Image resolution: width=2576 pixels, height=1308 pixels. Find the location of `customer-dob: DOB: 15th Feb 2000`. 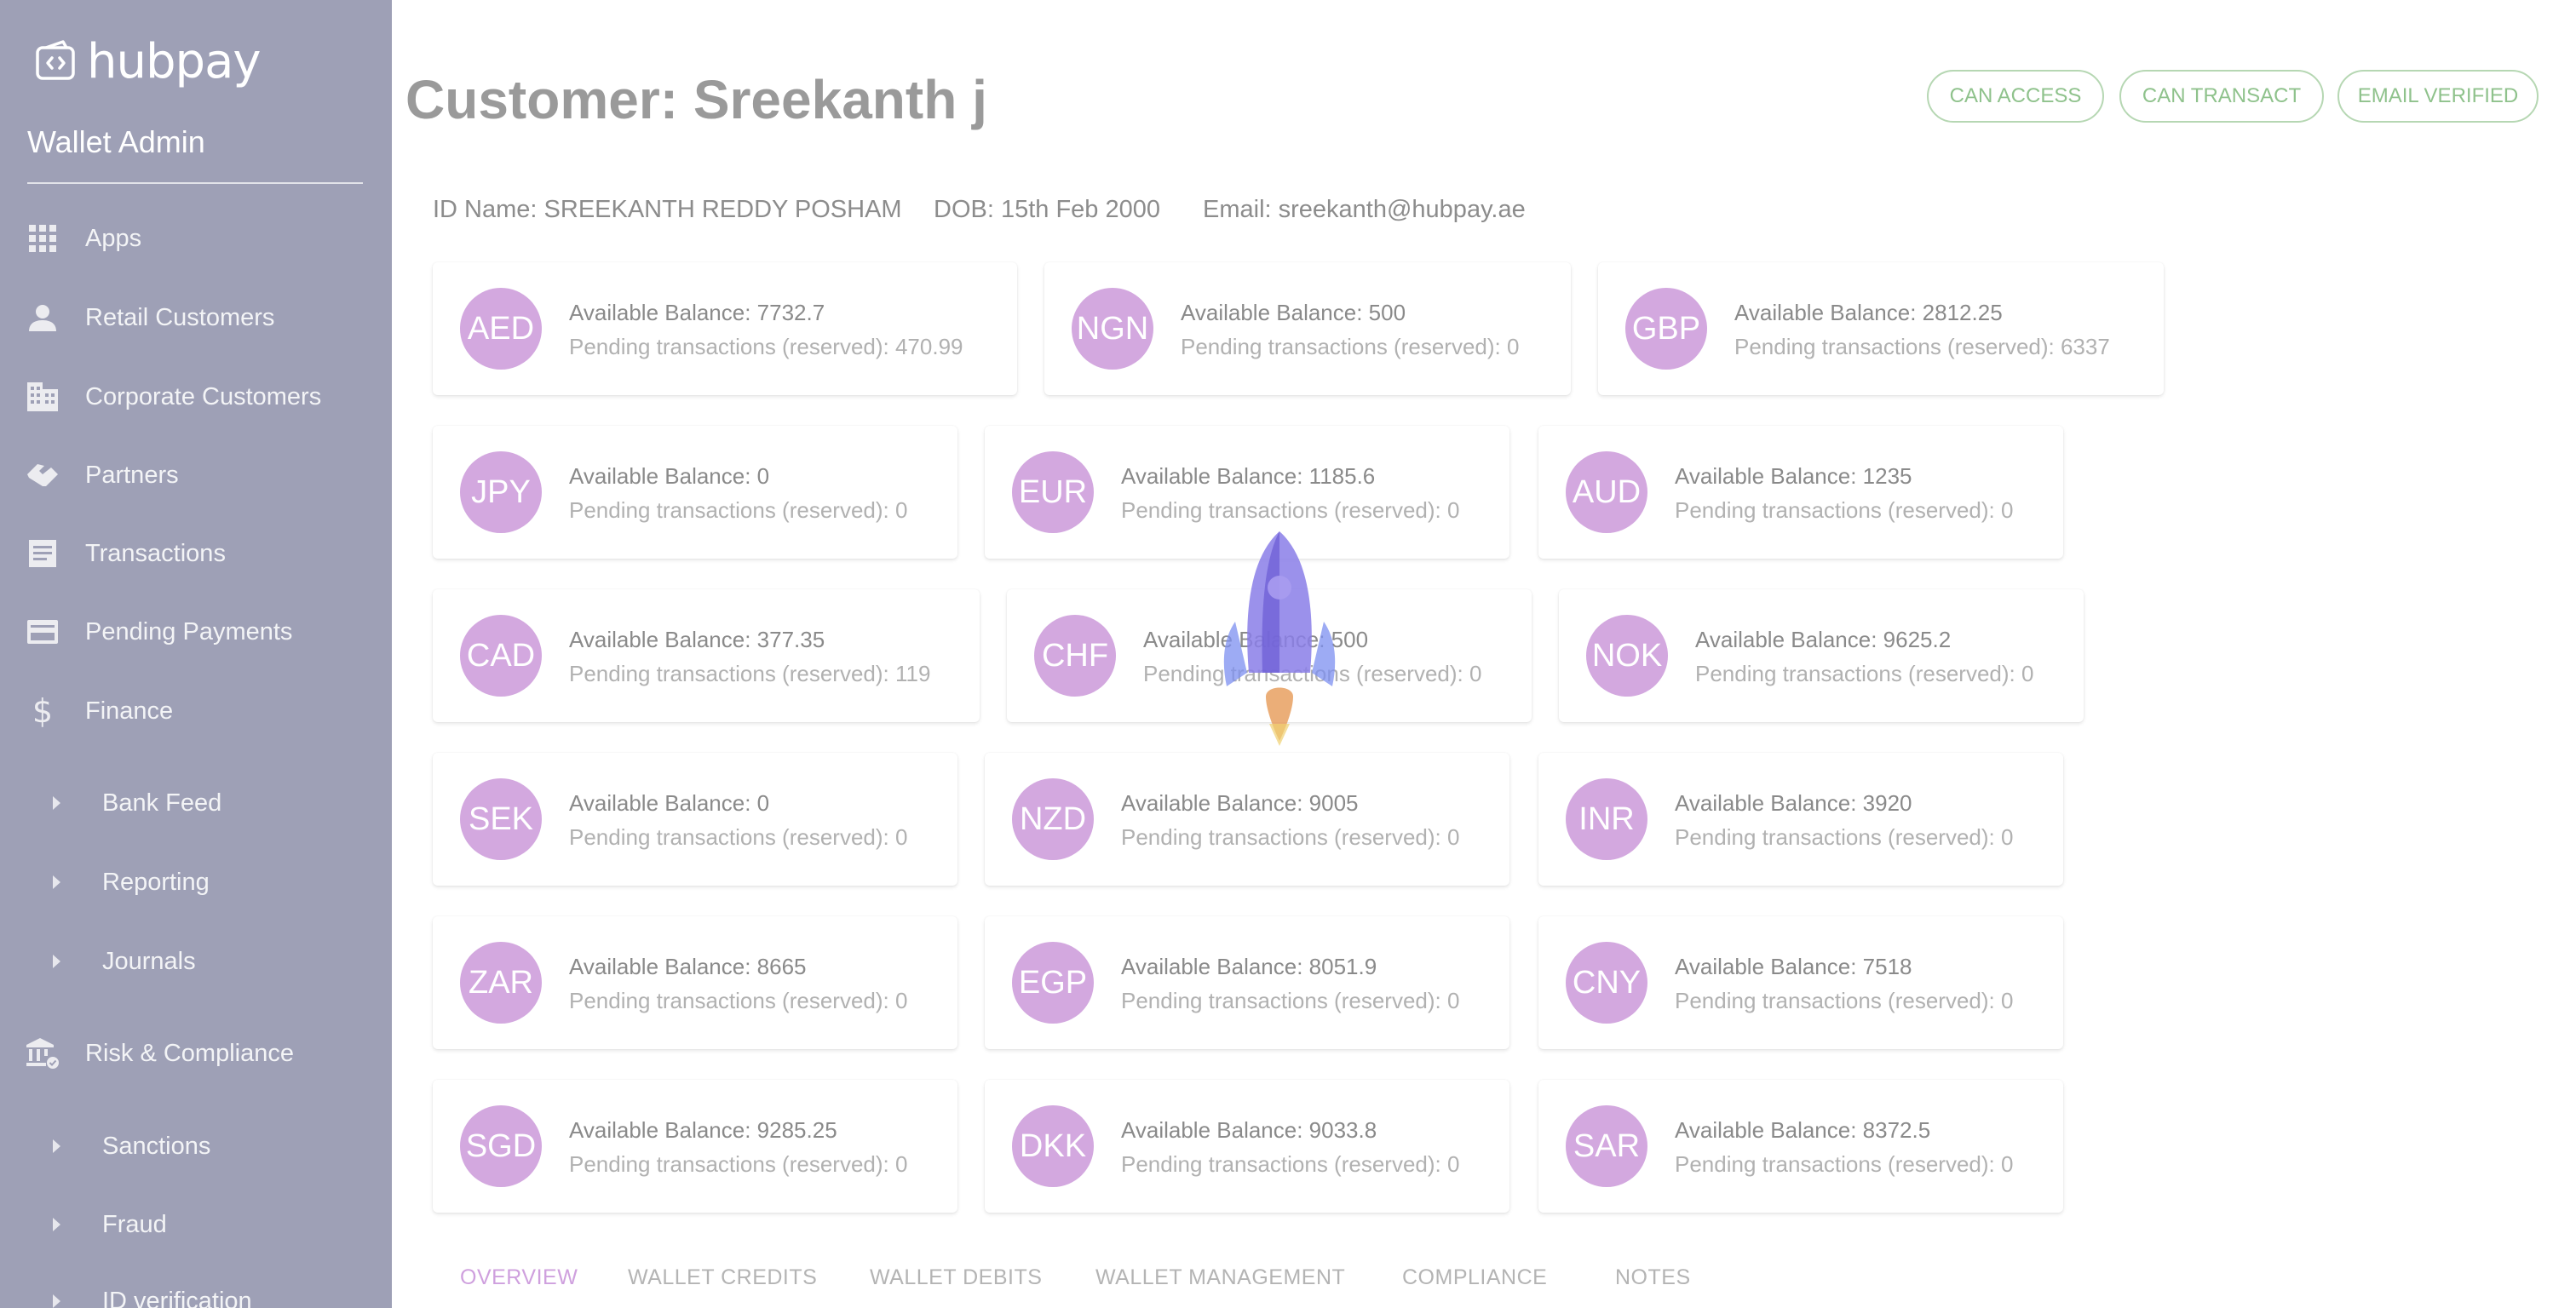

customer-dob: DOB: 15th Feb 2000 is located at coordinates (1047, 210).